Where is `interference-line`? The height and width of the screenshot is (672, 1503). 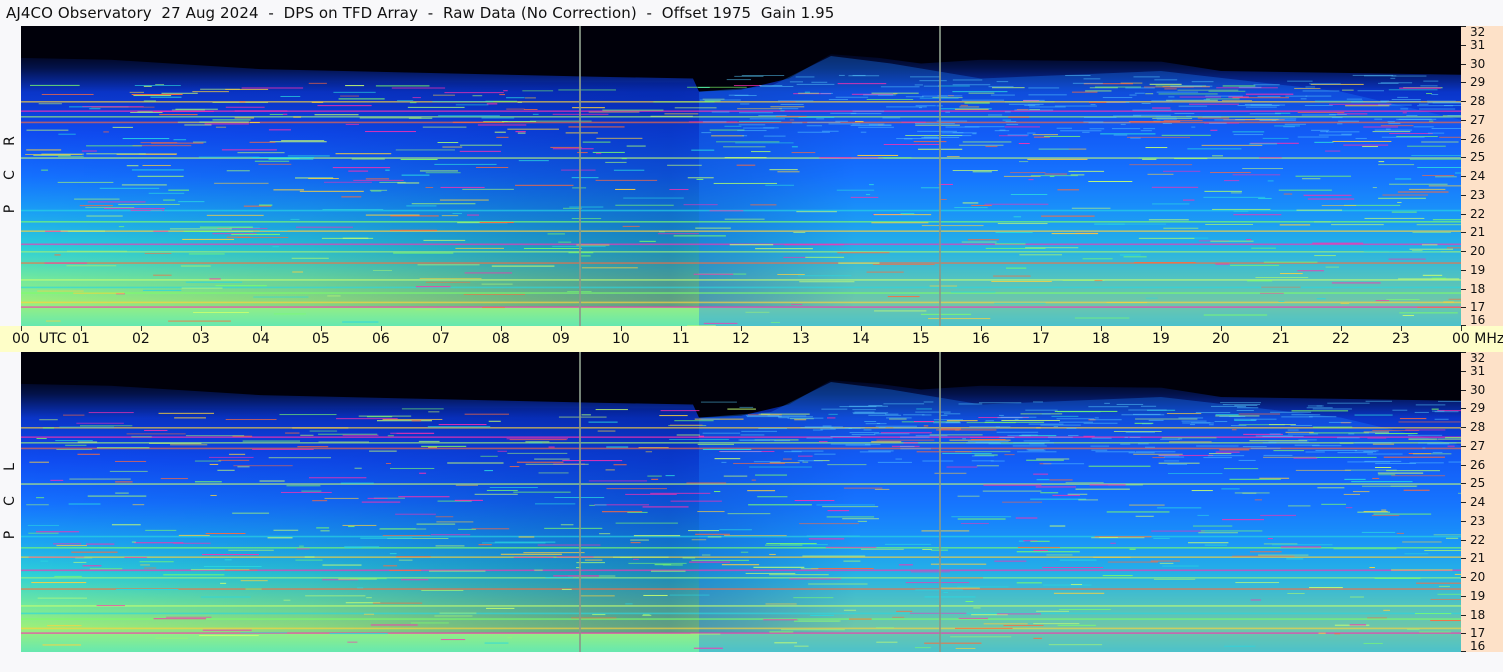
interference-line is located at coordinates (741, 484).